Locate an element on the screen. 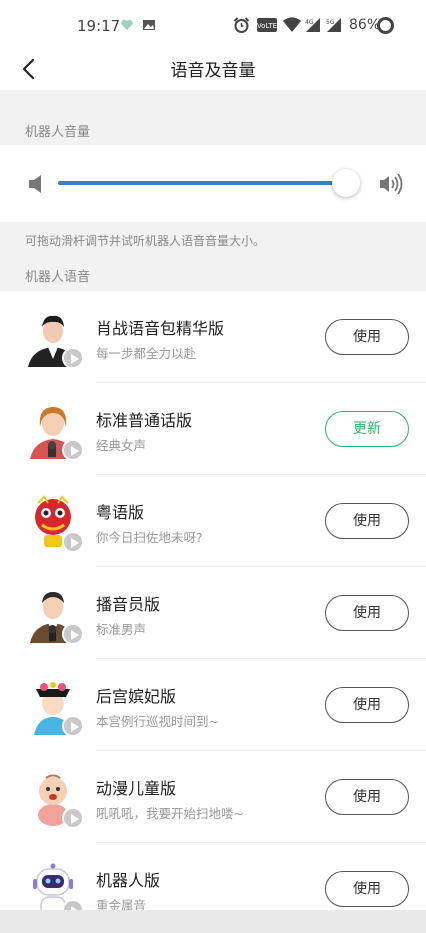 The height and width of the screenshot is (933, 426). page-title: 语音及音量 is located at coordinates (213, 71).